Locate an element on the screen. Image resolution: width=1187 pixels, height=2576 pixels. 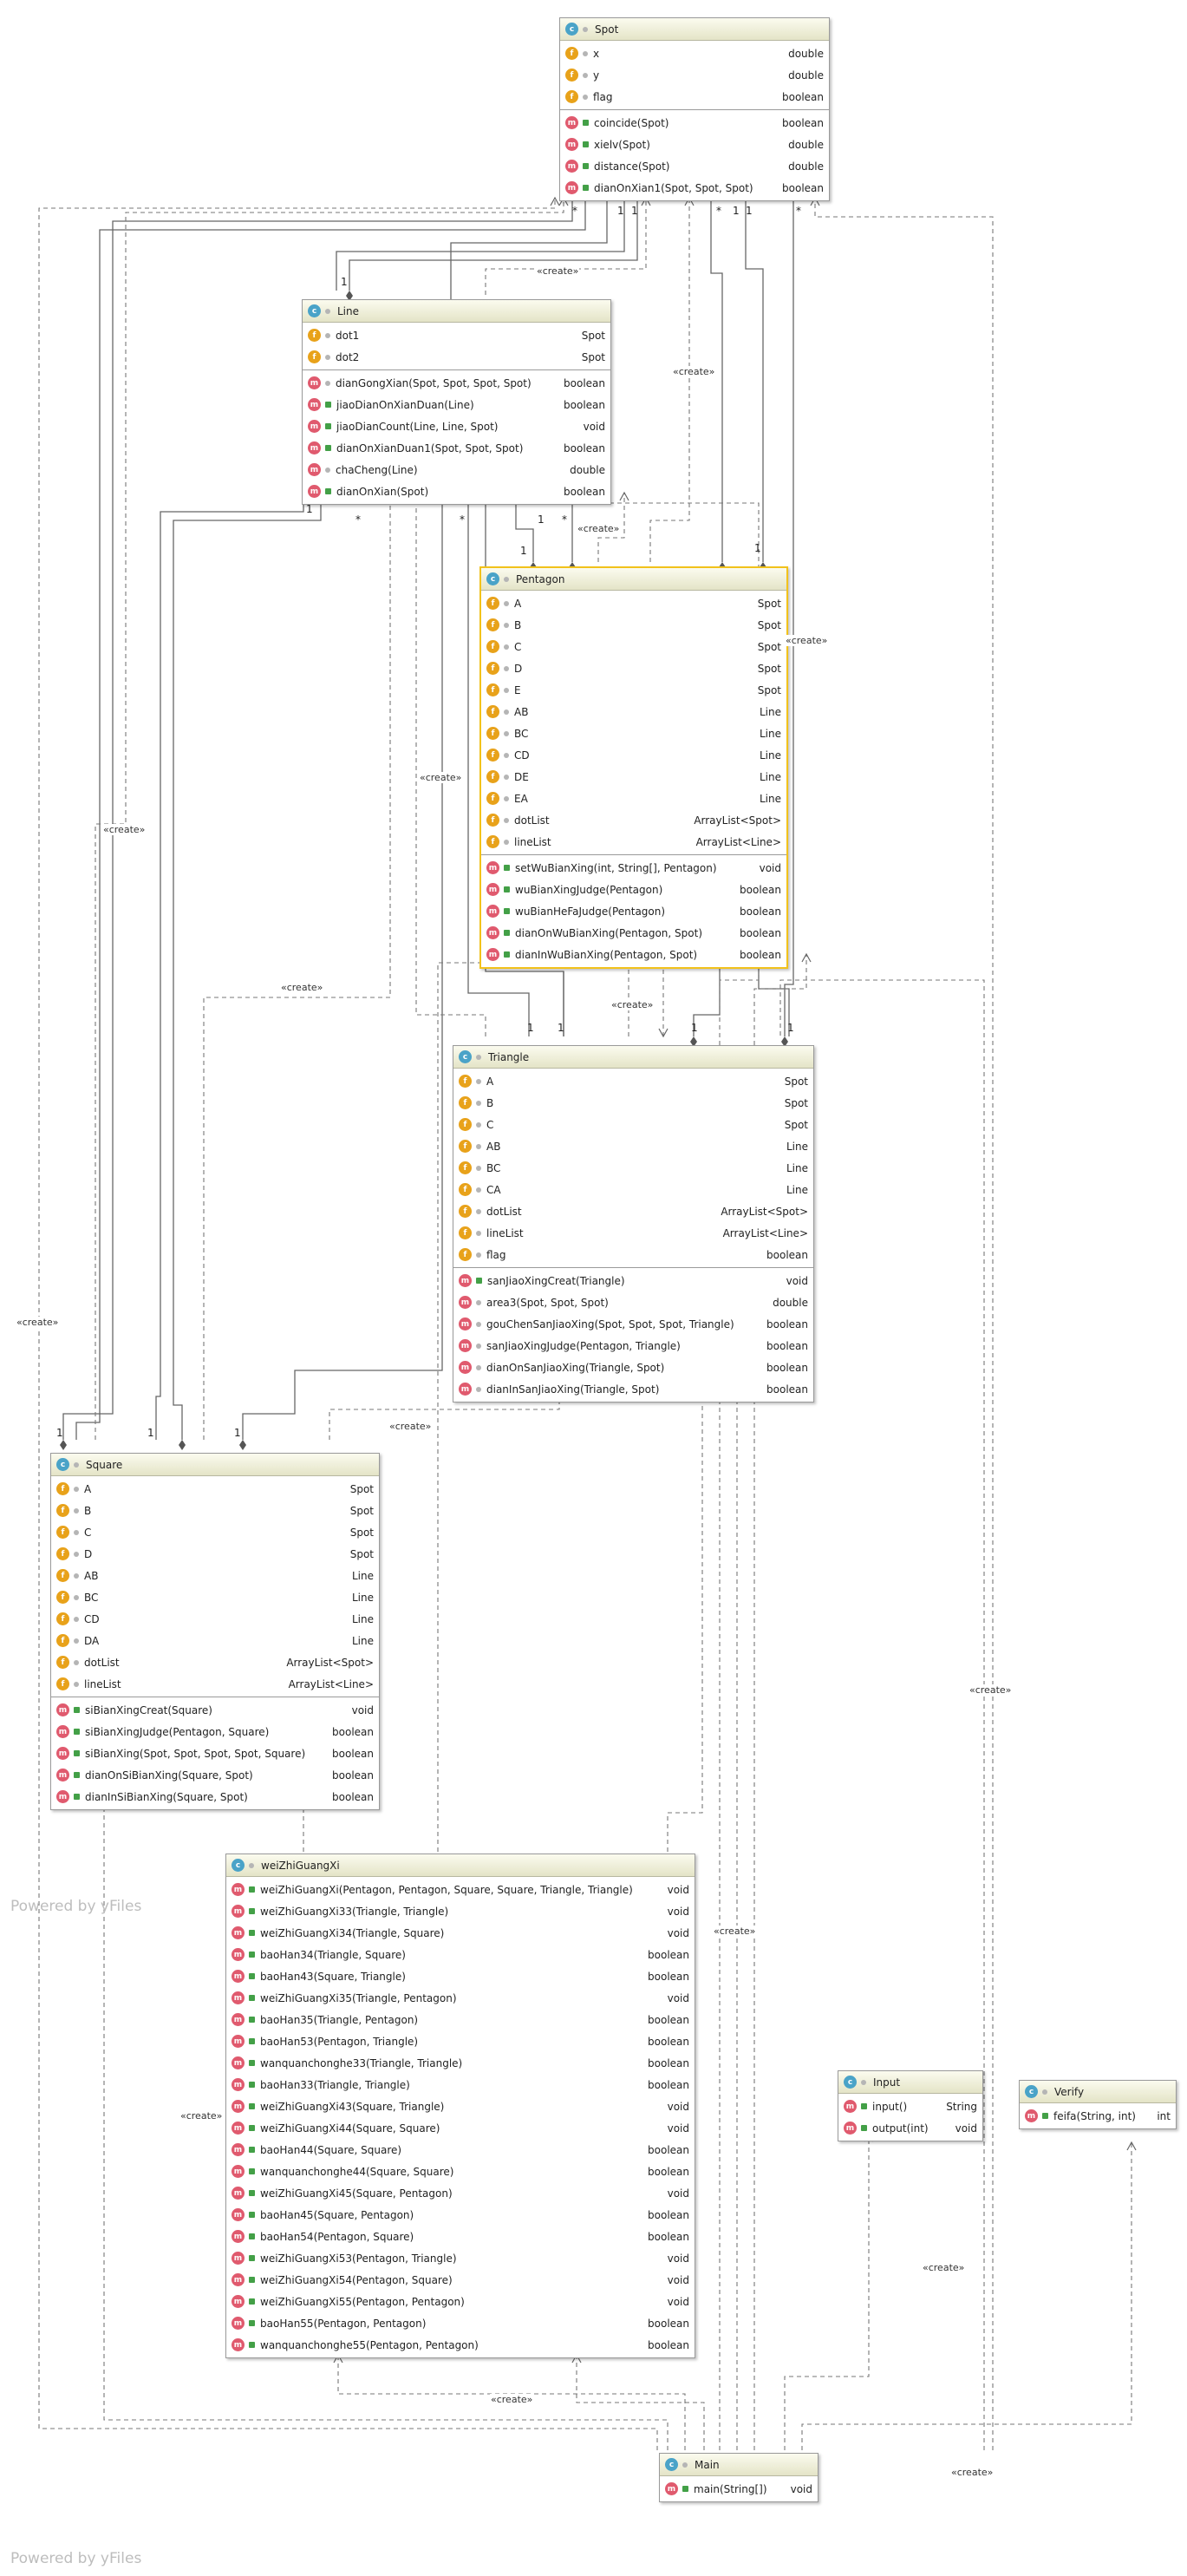
field-name: DE is located at coordinates (521, 776).